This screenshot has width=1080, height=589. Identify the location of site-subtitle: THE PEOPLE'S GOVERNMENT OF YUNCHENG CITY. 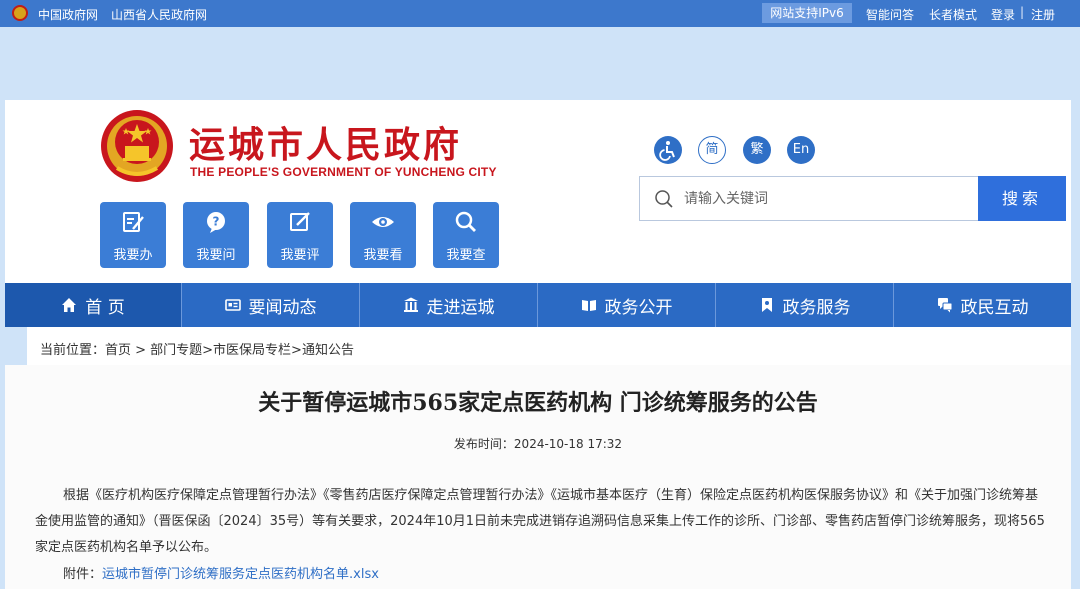
(343, 172).